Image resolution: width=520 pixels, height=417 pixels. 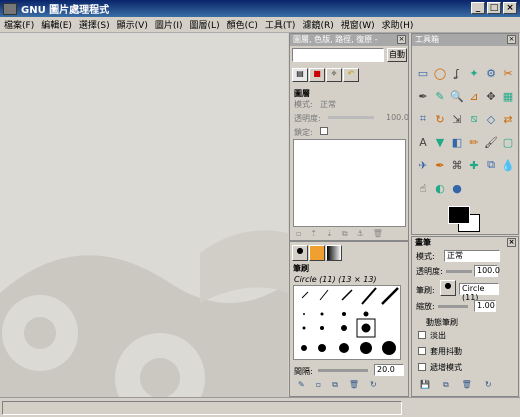 What do you see at coordinates (510, 8) in the screenshot?
I see `close-button: ×` at bounding box center [510, 8].